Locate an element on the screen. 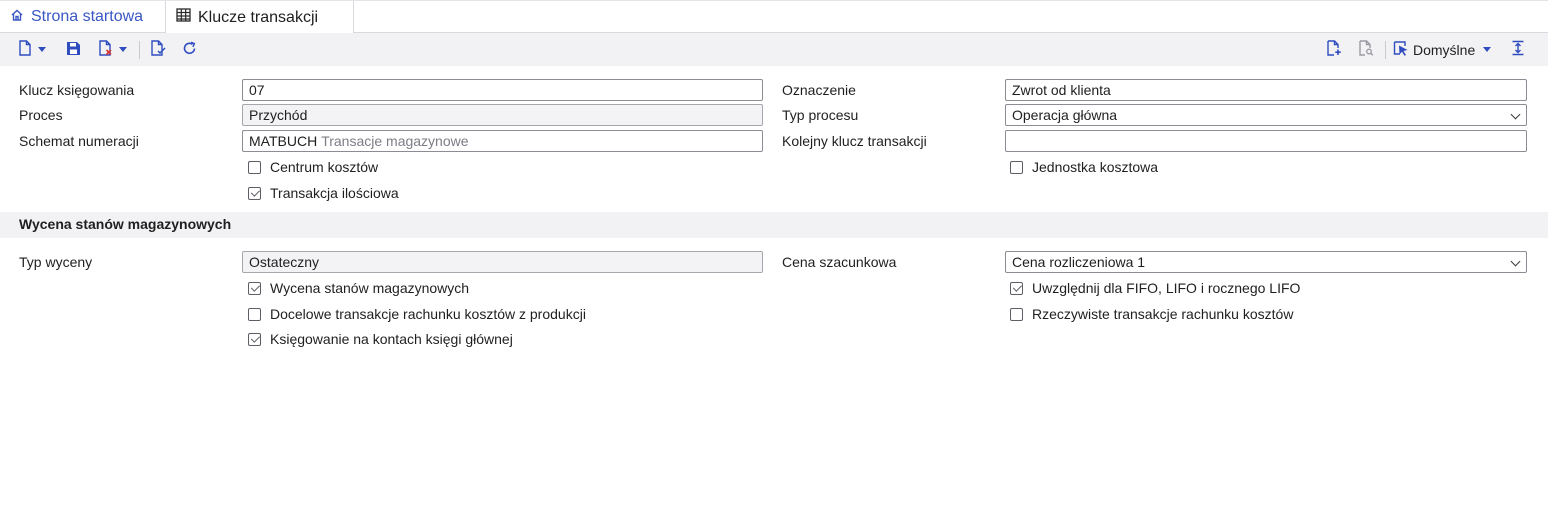 Image resolution: width=1548 pixels, height=519 pixels. rzeczywiste-checkbox: Rzeczywiste transakcje rachunku kosztów is located at coordinates (1151, 314).